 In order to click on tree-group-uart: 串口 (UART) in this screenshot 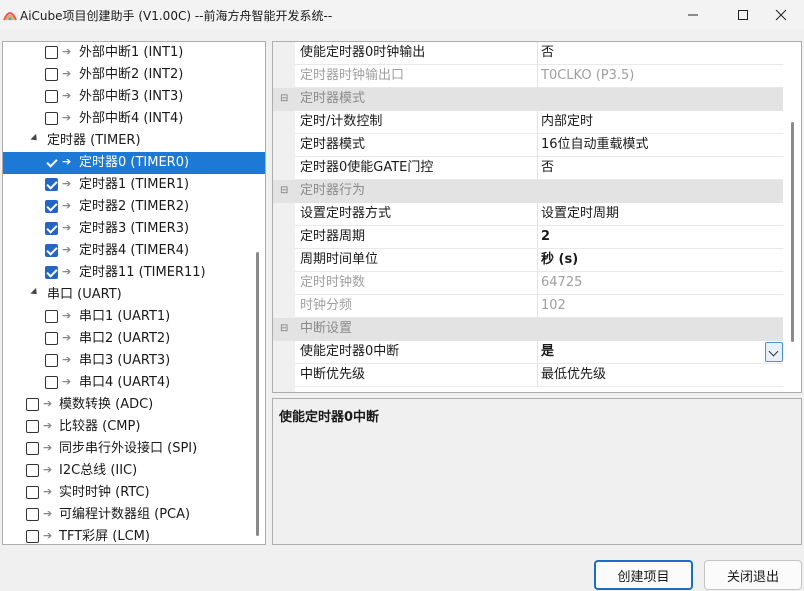, I will do `click(134, 295)`.